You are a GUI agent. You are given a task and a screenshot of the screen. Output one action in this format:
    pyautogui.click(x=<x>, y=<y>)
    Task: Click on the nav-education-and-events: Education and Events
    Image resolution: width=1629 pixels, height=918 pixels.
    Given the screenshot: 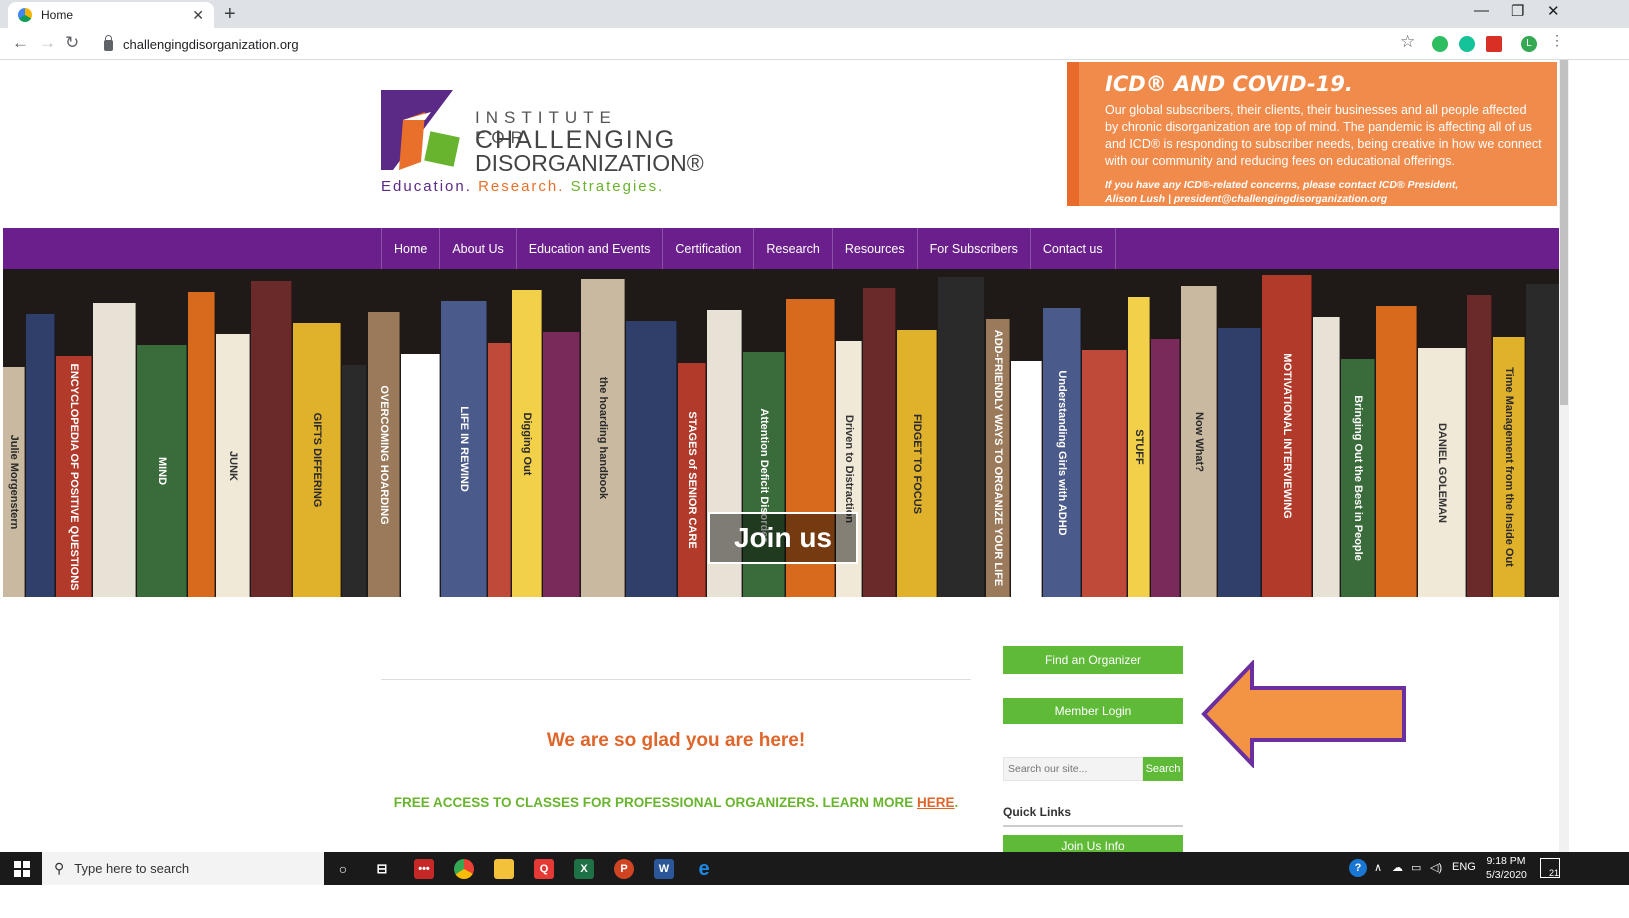 What is the action you would take?
    pyautogui.click(x=590, y=248)
    